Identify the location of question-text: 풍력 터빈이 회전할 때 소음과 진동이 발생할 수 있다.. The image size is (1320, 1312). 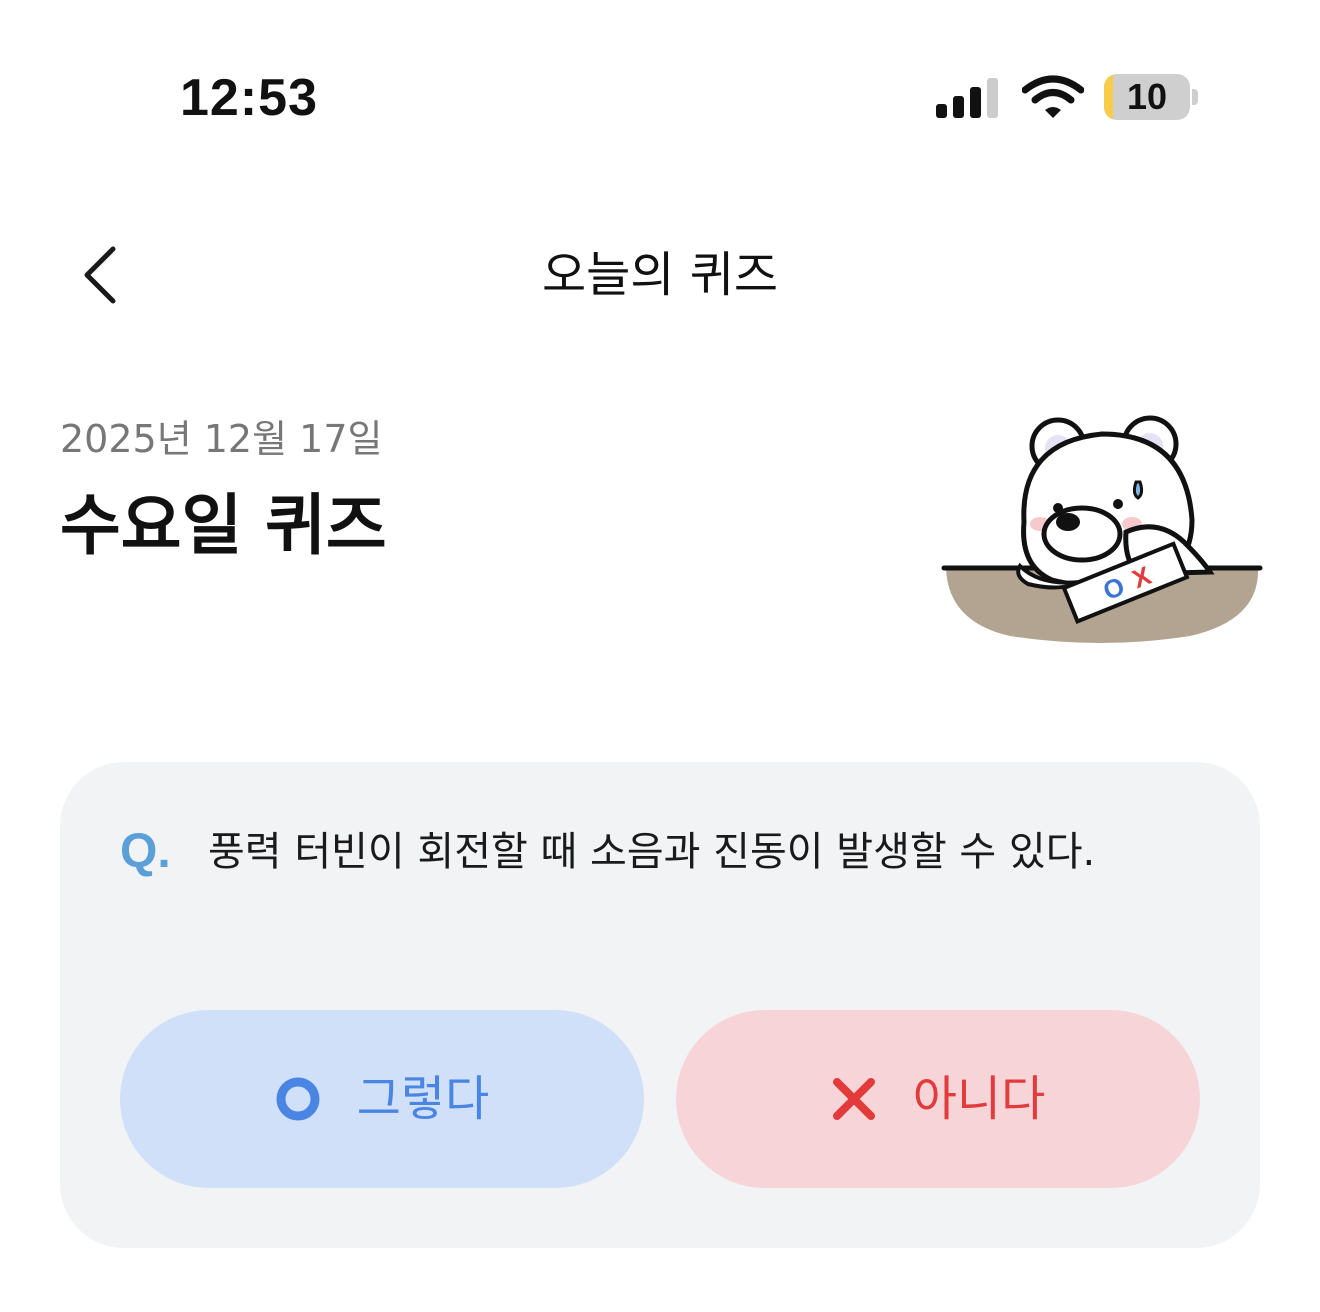
(652, 852).